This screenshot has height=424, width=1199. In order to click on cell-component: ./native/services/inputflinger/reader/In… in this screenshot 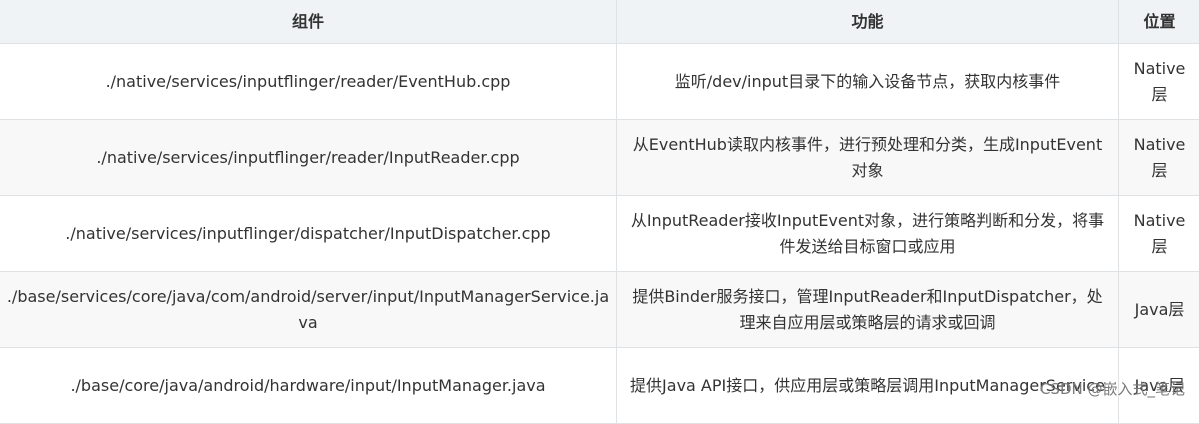, I will do `click(308, 158)`.